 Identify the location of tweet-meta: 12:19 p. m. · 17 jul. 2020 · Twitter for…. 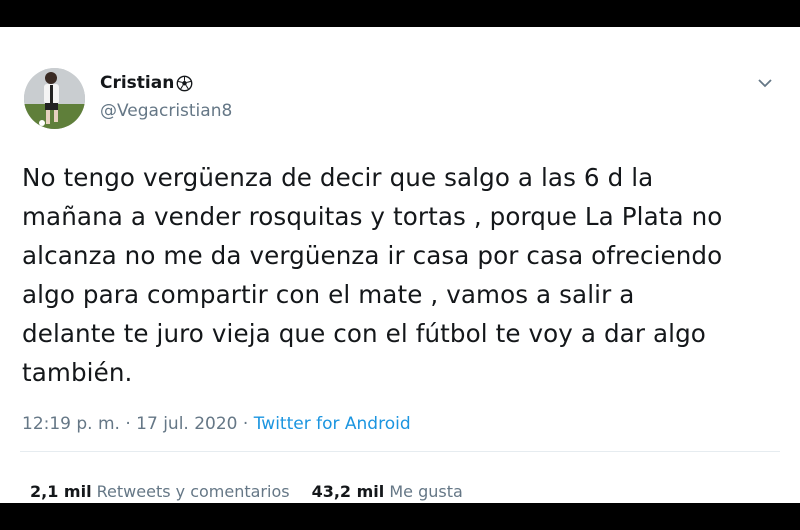
(216, 424).